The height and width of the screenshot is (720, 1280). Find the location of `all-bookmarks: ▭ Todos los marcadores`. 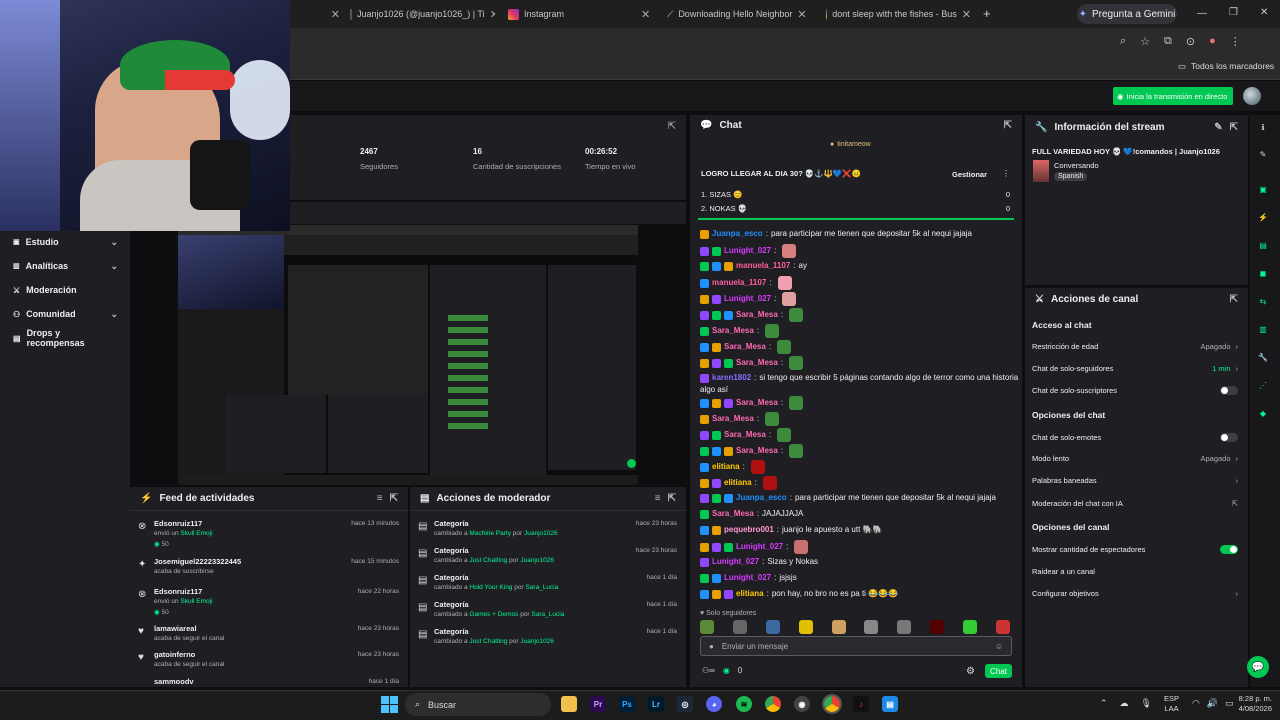

all-bookmarks: ▭ Todos los marcadores is located at coordinates (1226, 66).